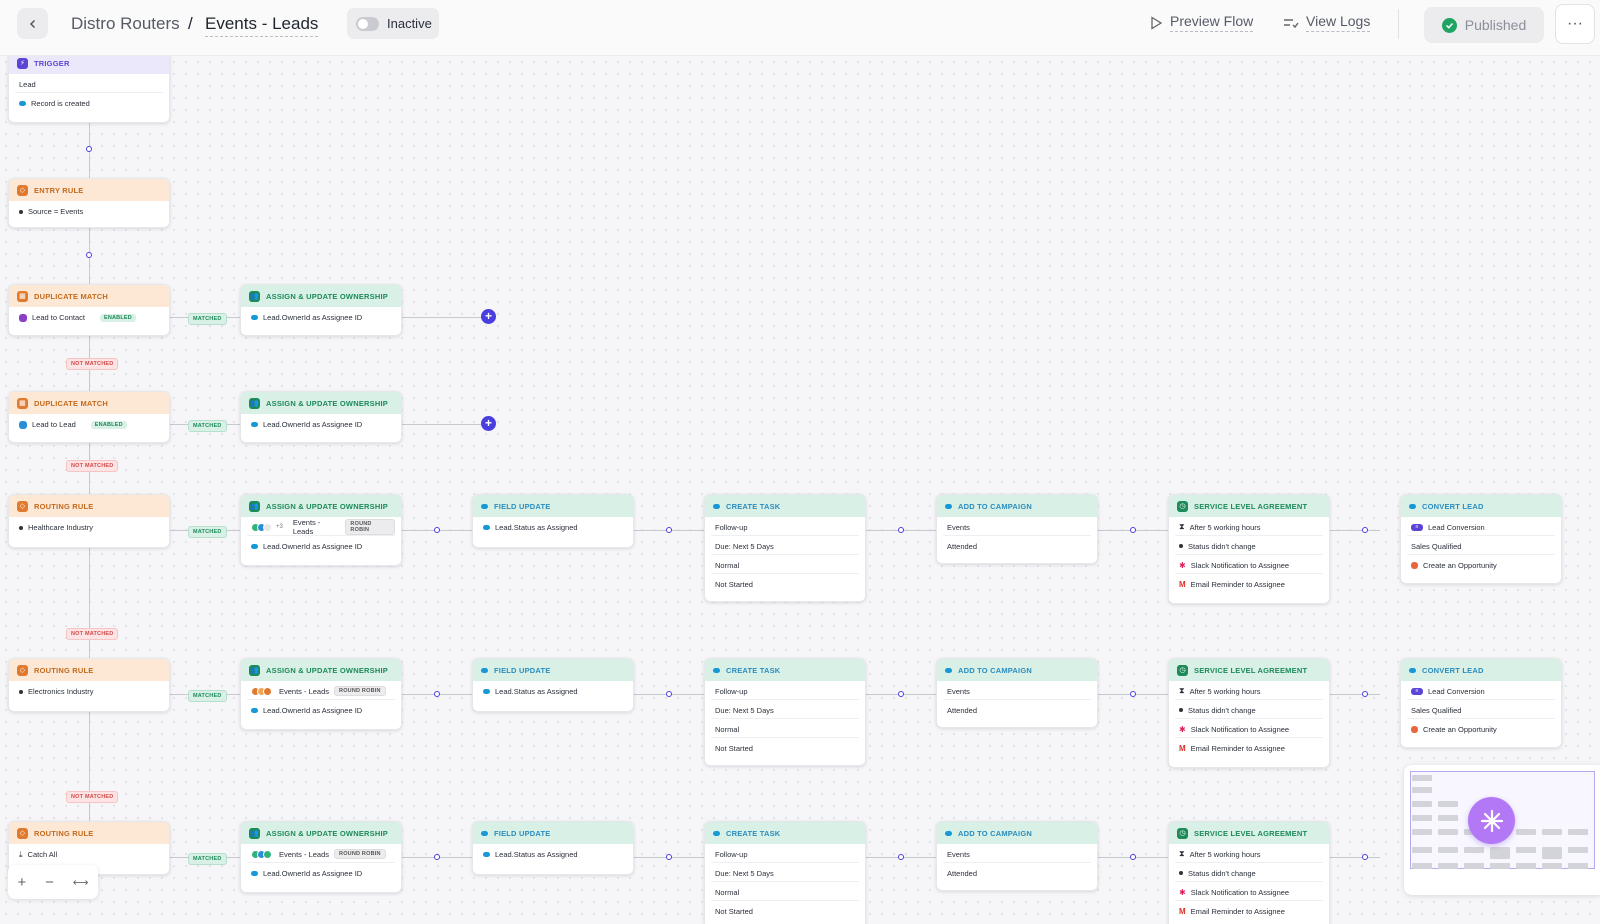 The height and width of the screenshot is (924, 1600). What do you see at coordinates (261, 854) in the screenshot?
I see `assignee-avatars` at bounding box center [261, 854].